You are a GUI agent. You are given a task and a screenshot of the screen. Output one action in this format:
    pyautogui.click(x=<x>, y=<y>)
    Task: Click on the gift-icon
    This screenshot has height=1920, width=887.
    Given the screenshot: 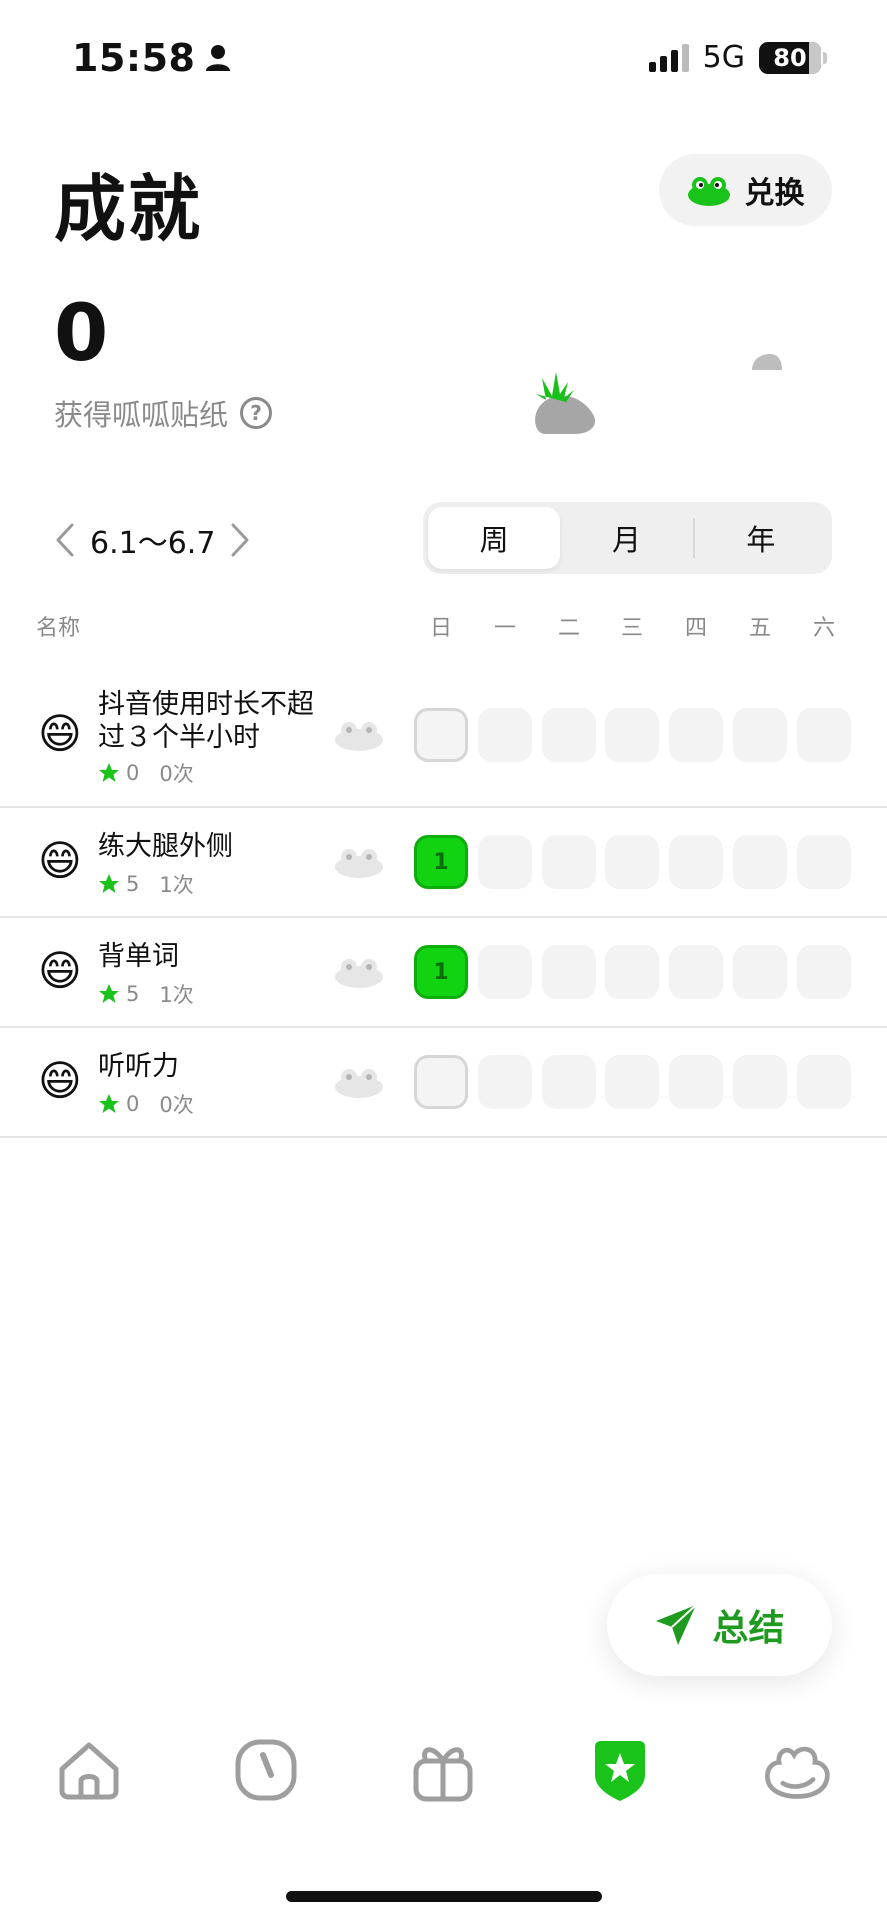 What is the action you would take?
    pyautogui.click(x=443, y=1774)
    